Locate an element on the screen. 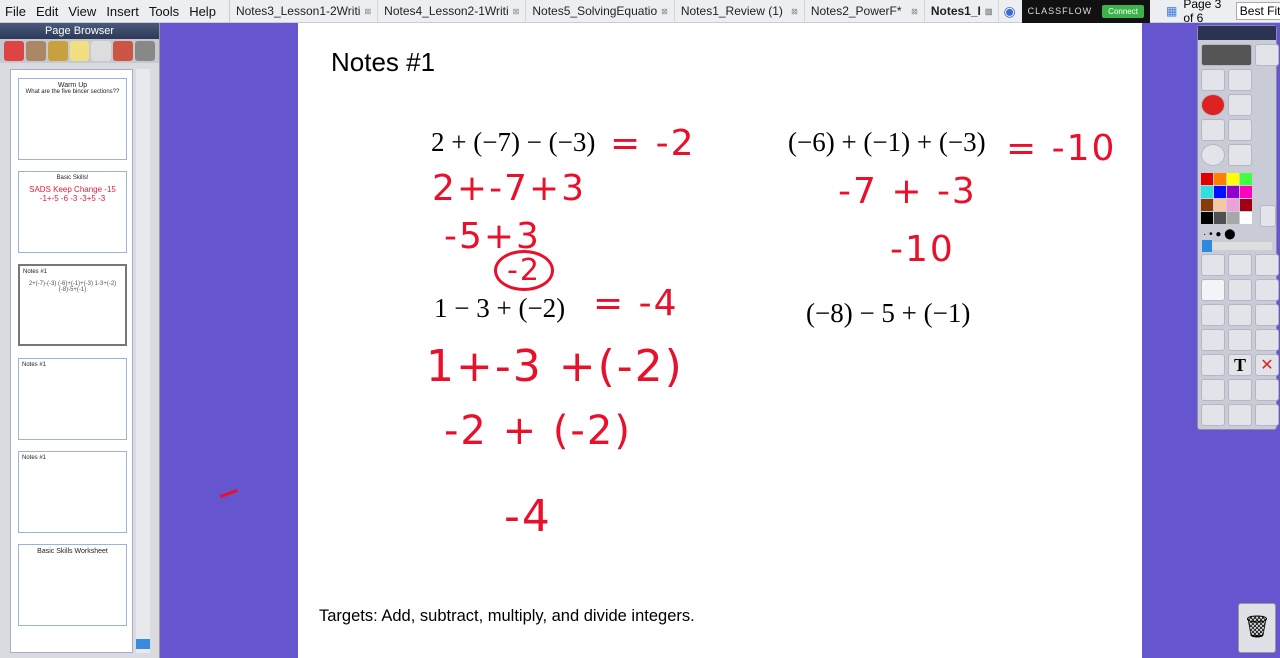 The height and width of the screenshot is (658, 1280). text-tool: T is located at coordinates (1240, 365).